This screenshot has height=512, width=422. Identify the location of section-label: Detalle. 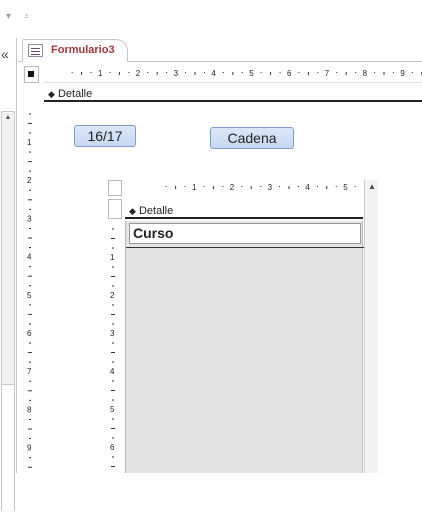
(75, 94).